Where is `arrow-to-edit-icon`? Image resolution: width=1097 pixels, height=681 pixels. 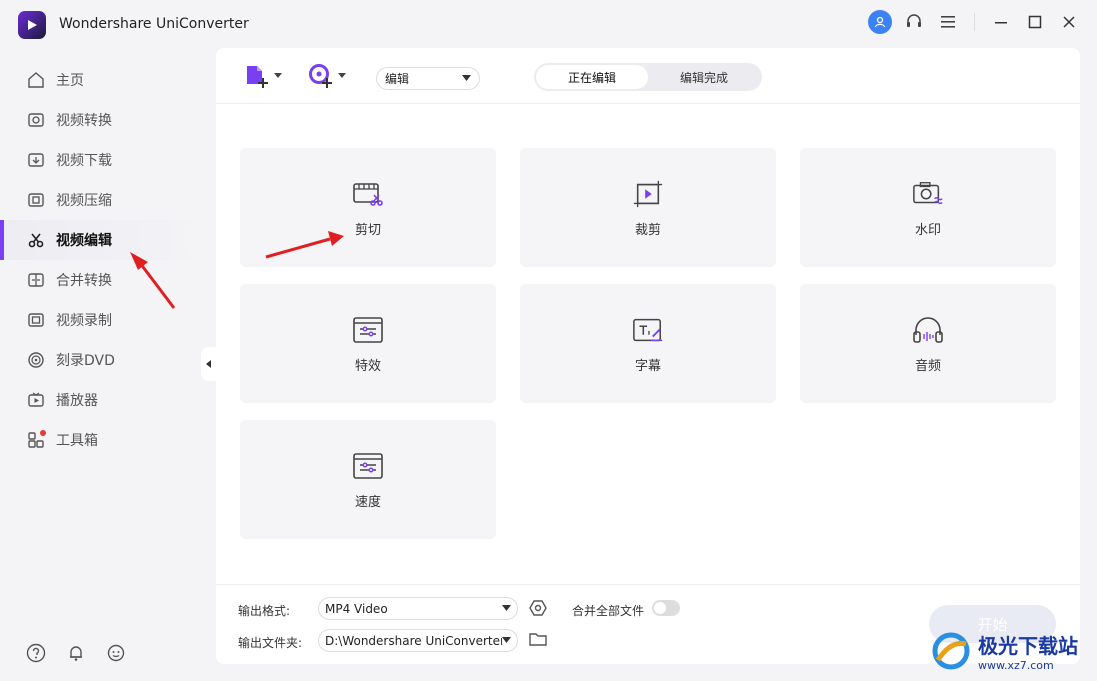 arrow-to-edit-icon is located at coordinates (153, 280).